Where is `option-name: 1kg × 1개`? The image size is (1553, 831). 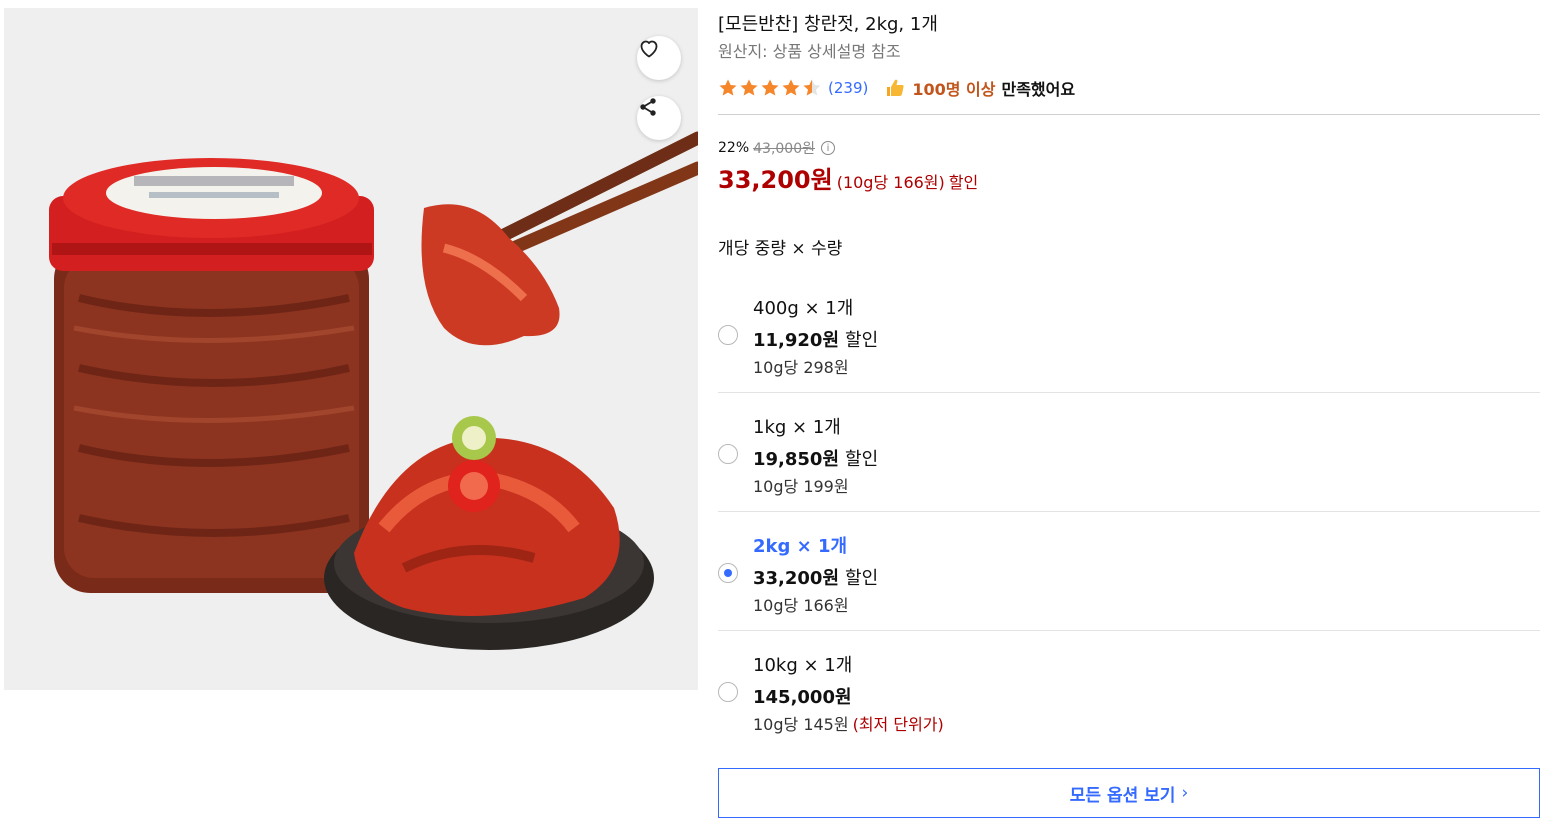
option-name: 1kg × 1개 is located at coordinates (797, 427).